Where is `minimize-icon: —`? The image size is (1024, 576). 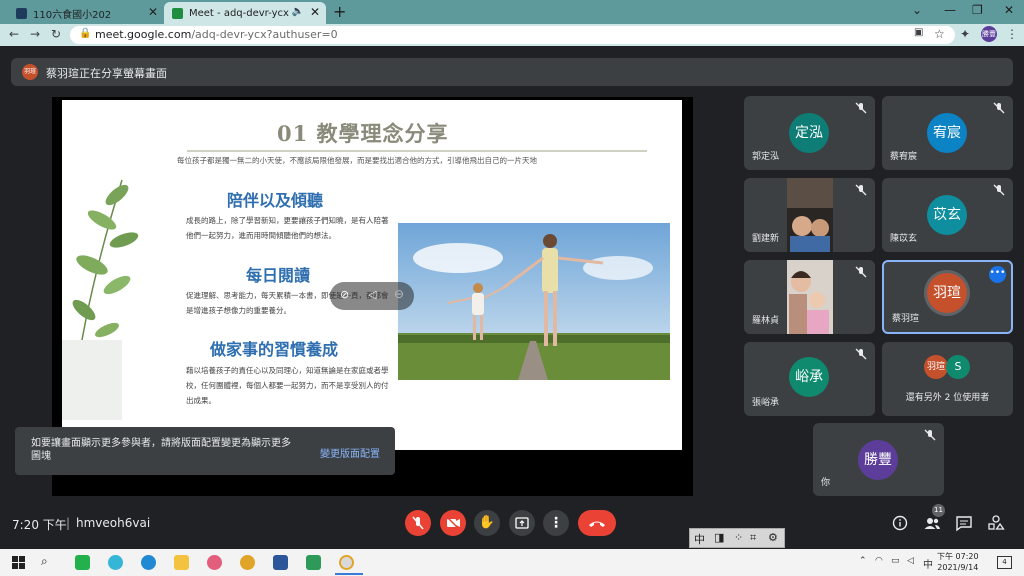 minimize-icon: — is located at coordinates (950, 10).